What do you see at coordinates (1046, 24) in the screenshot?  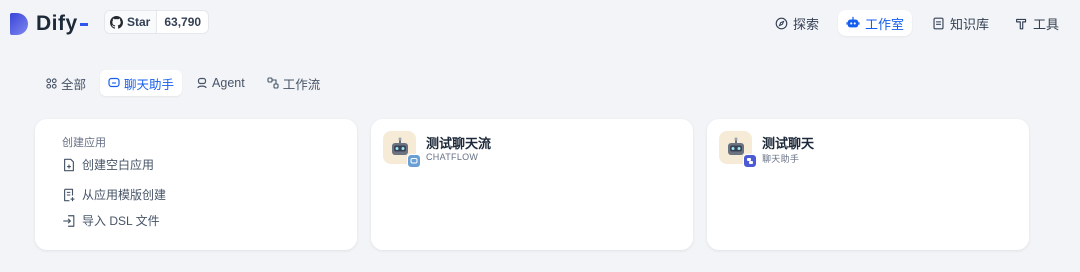 I see `nav-label: 工具` at bounding box center [1046, 24].